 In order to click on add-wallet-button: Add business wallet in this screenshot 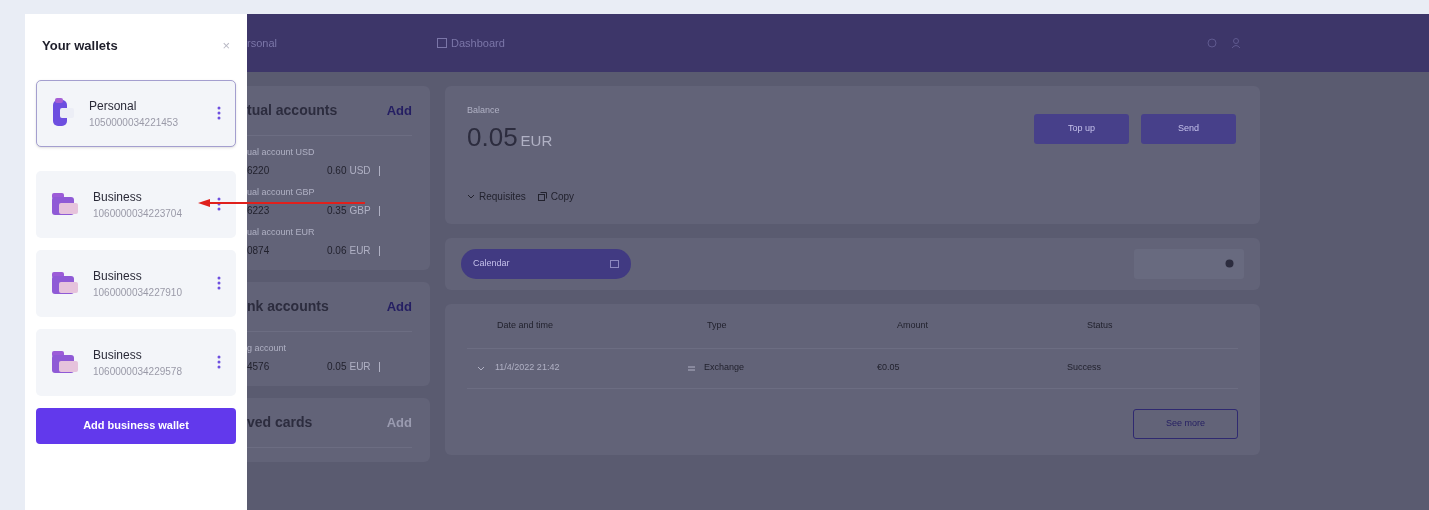, I will do `click(136, 425)`.